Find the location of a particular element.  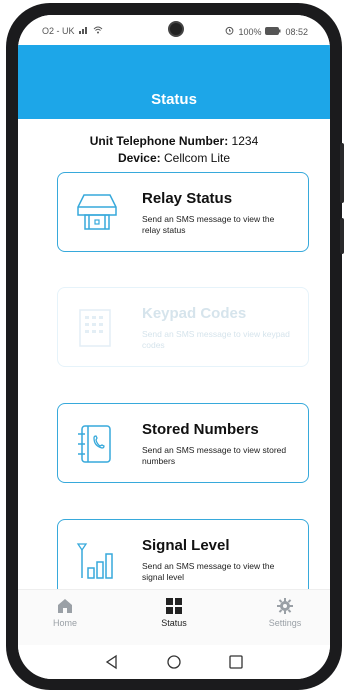

nav-status-label: Status is located at coordinates (174, 623).